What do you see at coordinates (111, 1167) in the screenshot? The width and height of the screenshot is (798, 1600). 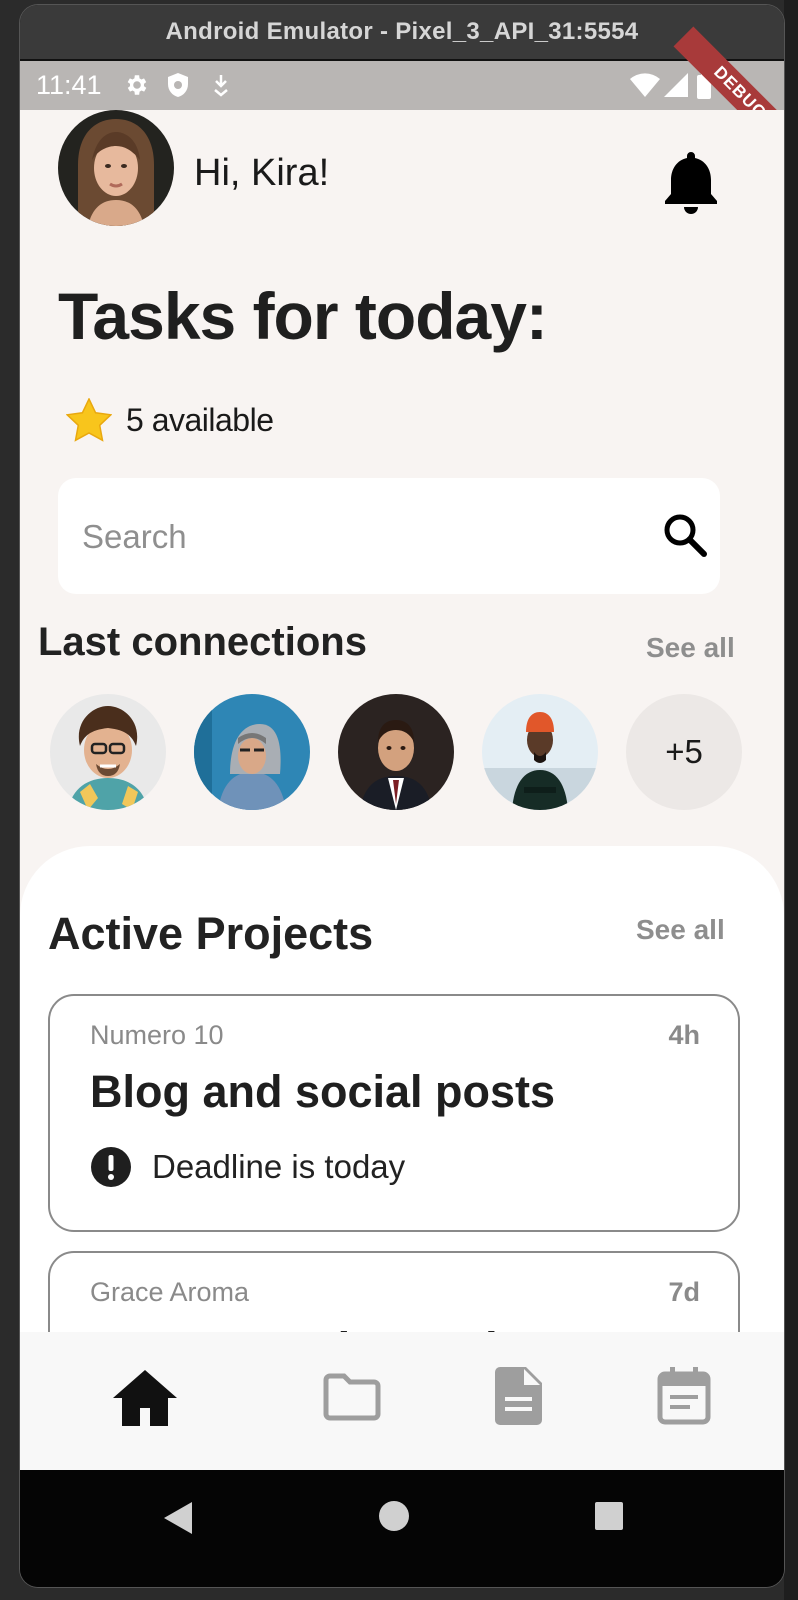 I see `alert-icon` at bounding box center [111, 1167].